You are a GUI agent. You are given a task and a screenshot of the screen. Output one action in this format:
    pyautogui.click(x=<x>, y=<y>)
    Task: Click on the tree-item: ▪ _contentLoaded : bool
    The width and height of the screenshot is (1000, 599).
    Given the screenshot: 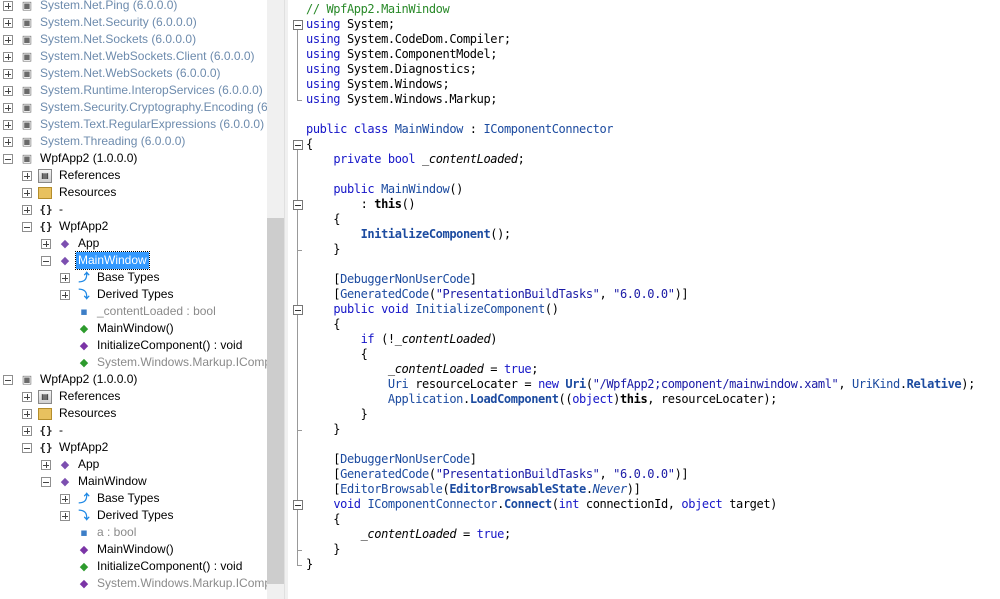 What is the action you would take?
    pyautogui.click(x=133, y=311)
    